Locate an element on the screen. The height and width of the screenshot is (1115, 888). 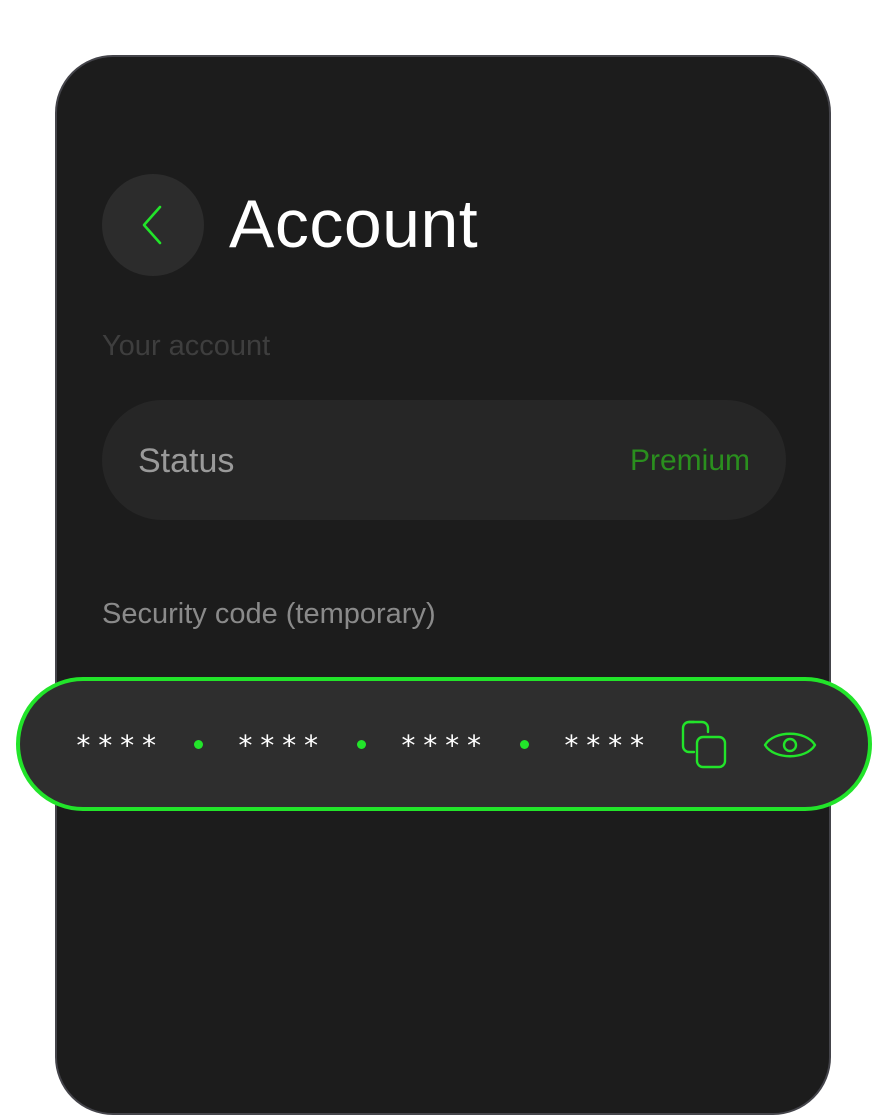
reveal-button is located at coordinates (790, 747).